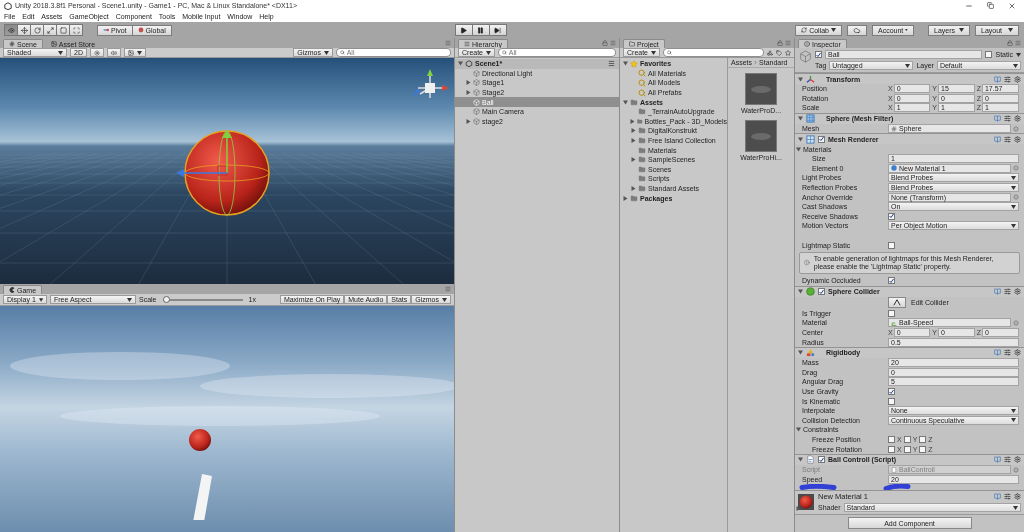 The width and height of the screenshot is (1024, 532). I want to click on water-icon, so click(761, 89).